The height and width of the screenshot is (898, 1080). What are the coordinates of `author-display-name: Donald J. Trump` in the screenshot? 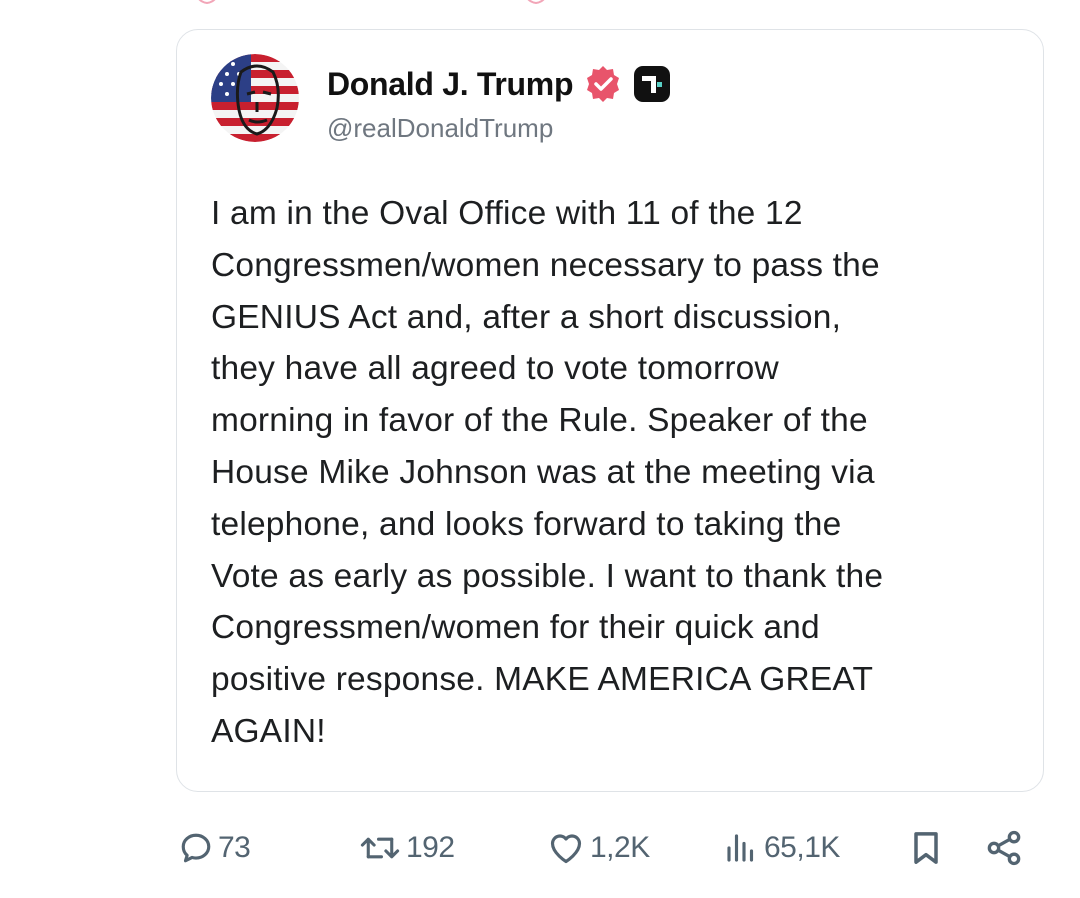 It's located at (450, 83).